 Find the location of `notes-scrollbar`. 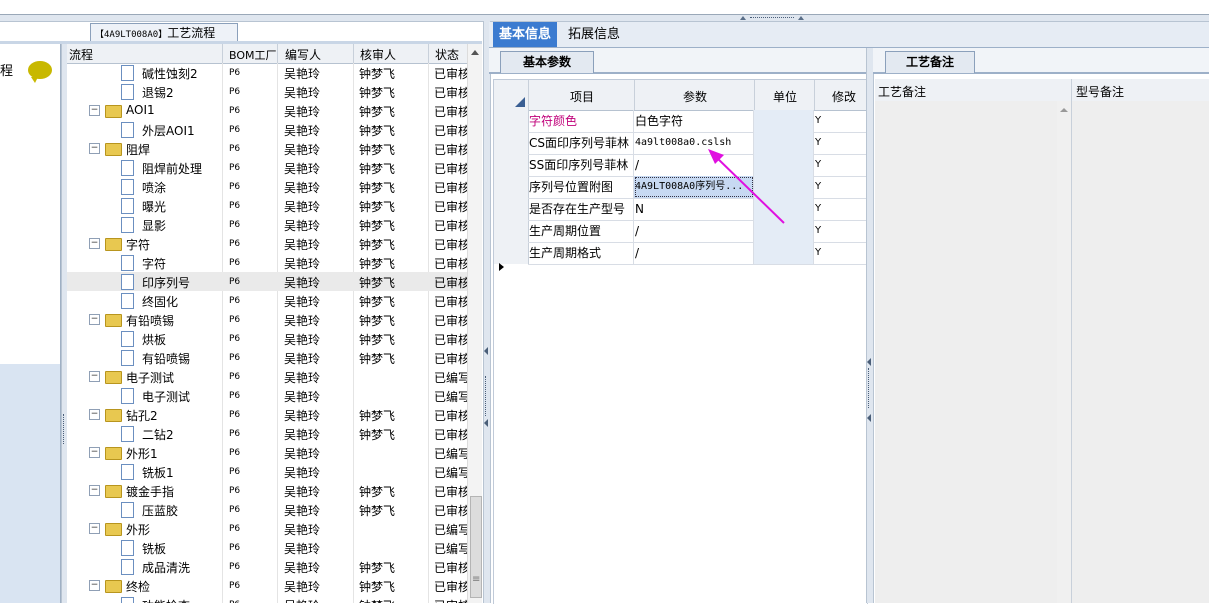

notes-scrollbar is located at coordinates (1064, 352).